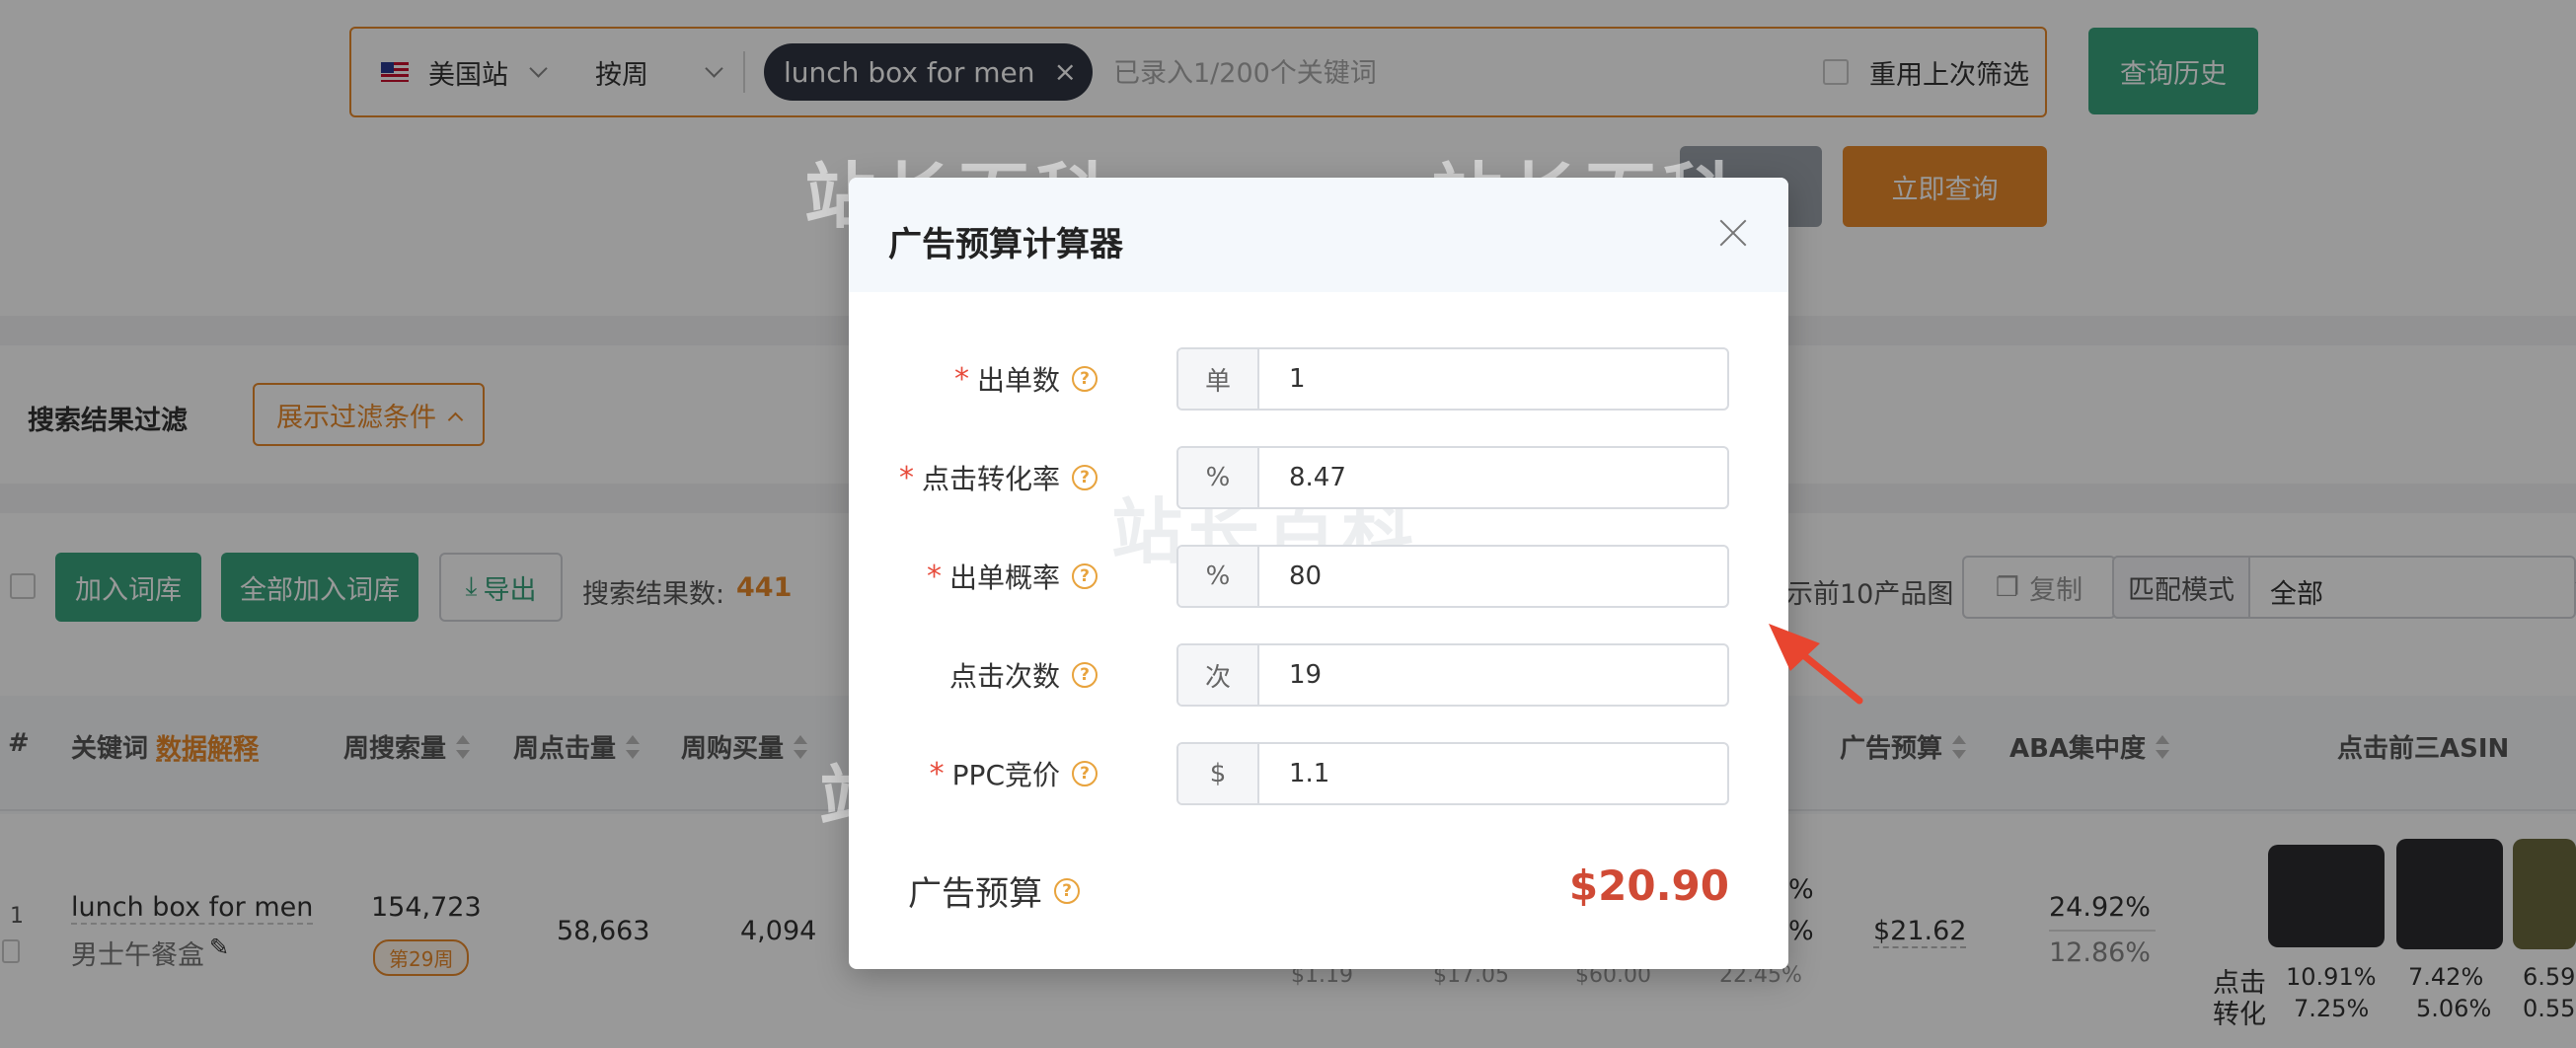  I want to click on input-addon: $, so click(1218, 773).